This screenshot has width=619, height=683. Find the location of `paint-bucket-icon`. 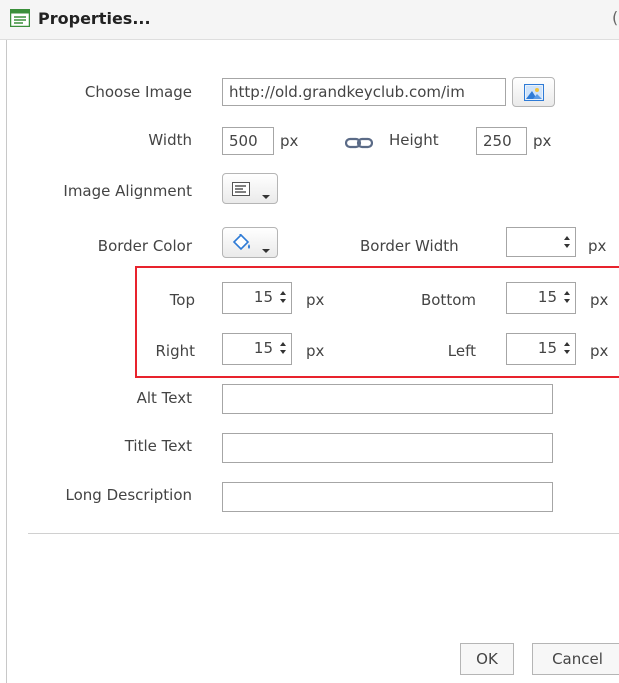

paint-bucket-icon is located at coordinates (242, 241).